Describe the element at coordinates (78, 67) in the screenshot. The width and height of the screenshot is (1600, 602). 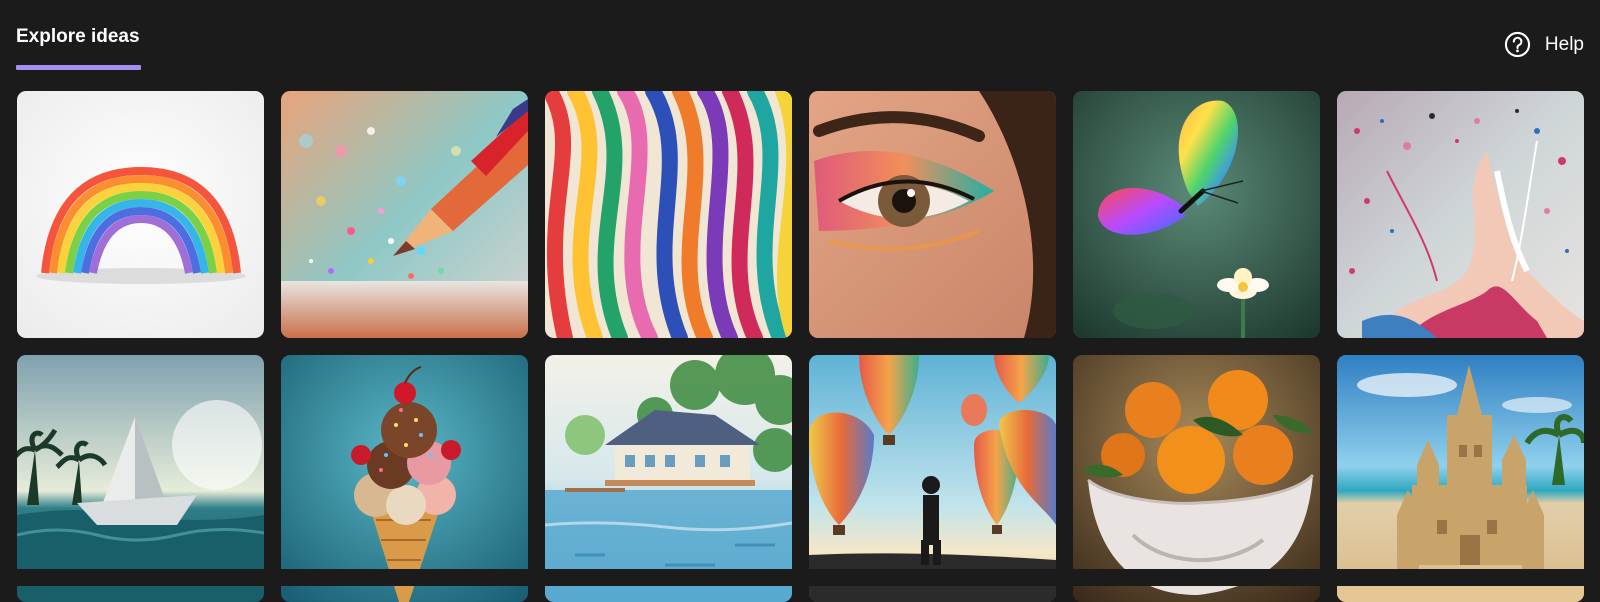
I see `active-tab-indicator` at that location.